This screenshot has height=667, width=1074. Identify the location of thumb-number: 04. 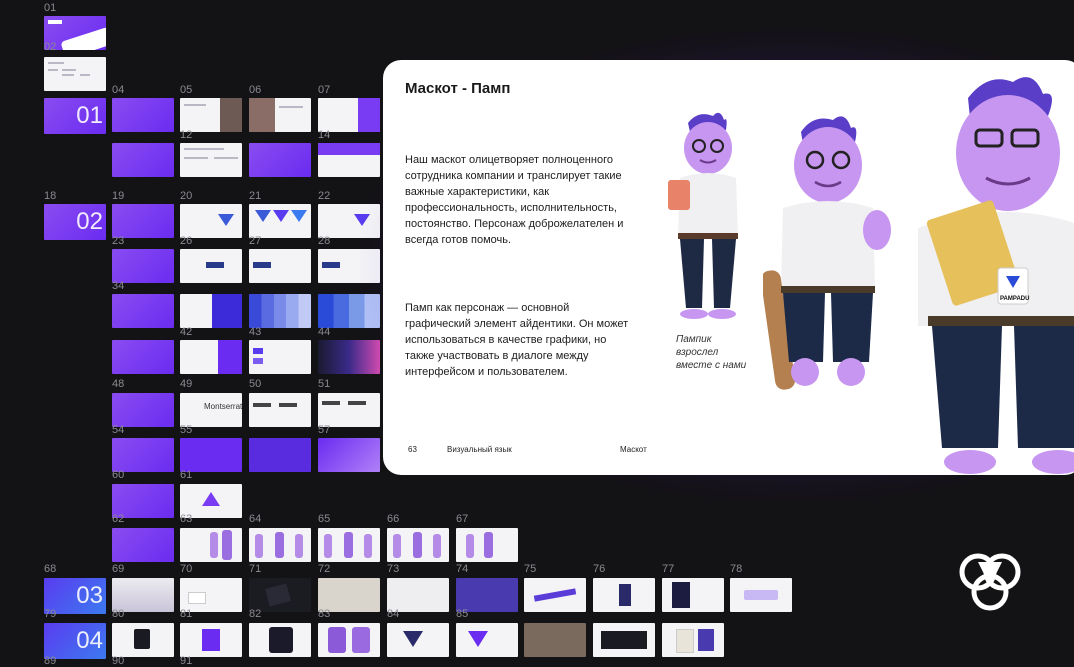
(118, 90).